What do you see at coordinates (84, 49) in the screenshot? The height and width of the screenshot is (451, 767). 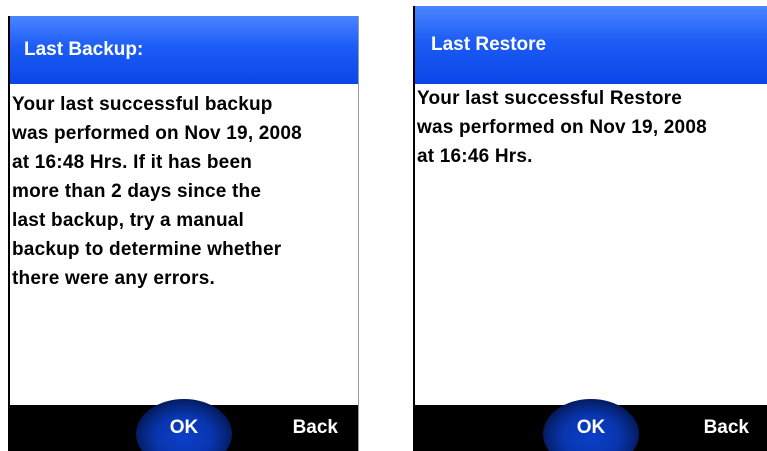 I see `screen-title: Last Backup:` at bounding box center [84, 49].